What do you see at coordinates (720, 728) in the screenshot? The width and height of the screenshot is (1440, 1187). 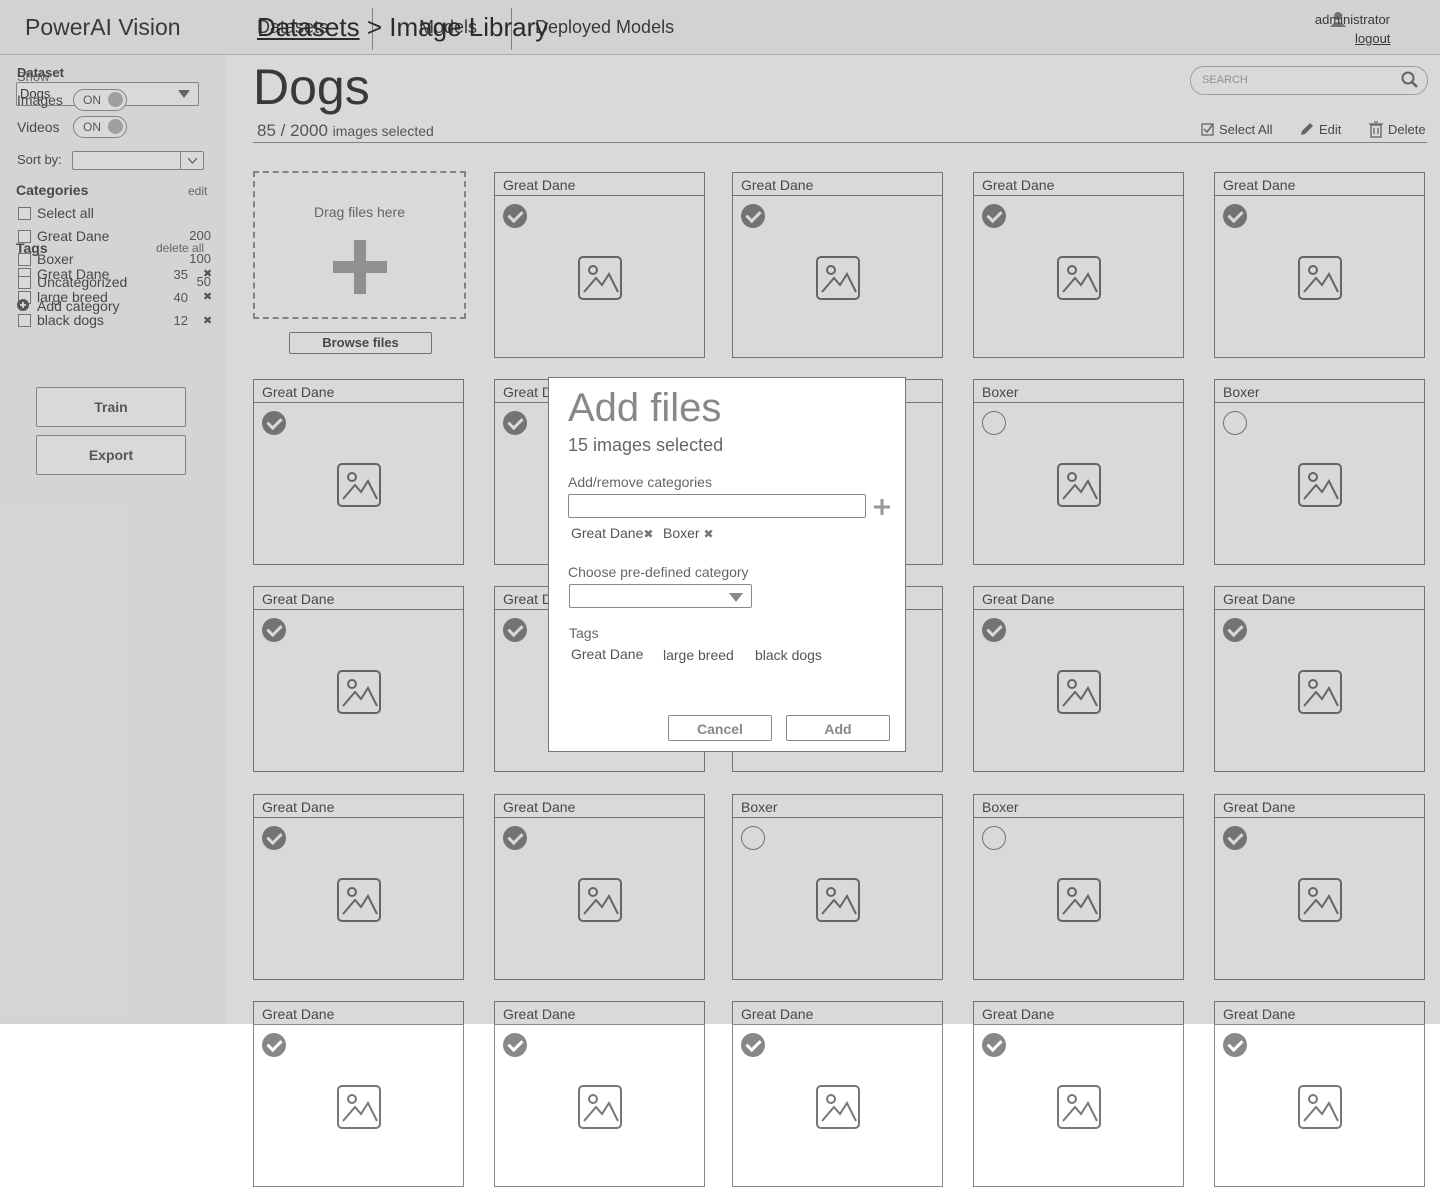 I see `cancel-button: Cancel` at bounding box center [720, 728].